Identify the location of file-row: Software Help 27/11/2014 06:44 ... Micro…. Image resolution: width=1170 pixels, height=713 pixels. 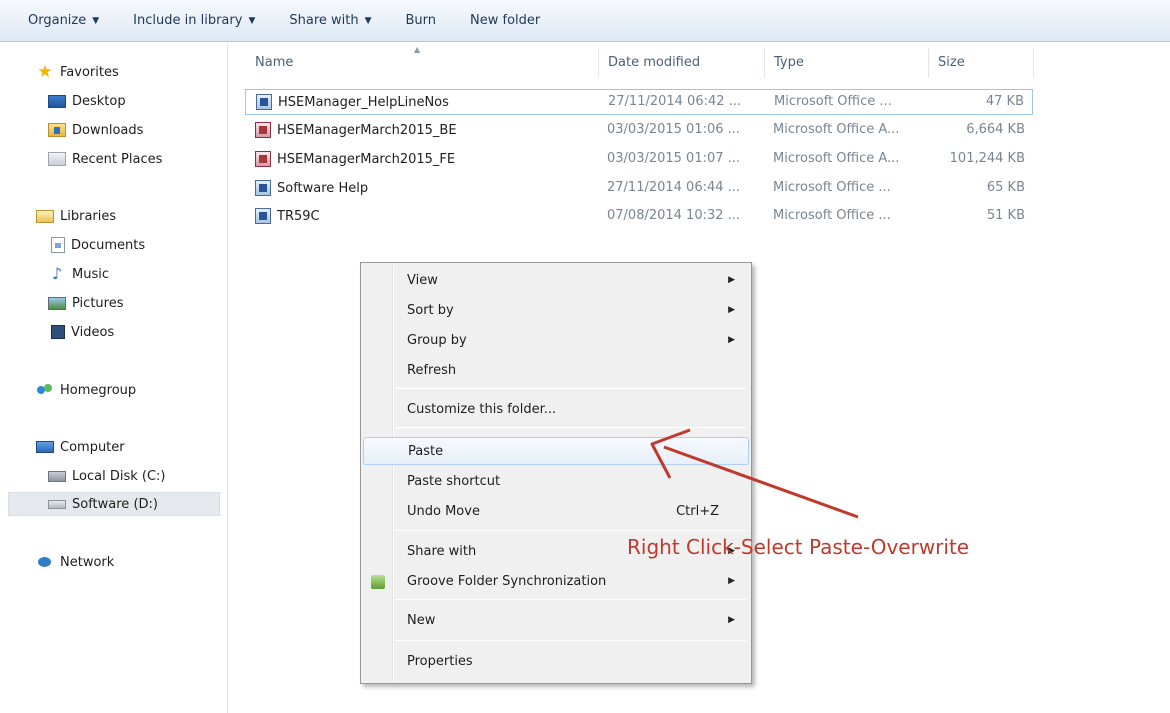
(639, 189).